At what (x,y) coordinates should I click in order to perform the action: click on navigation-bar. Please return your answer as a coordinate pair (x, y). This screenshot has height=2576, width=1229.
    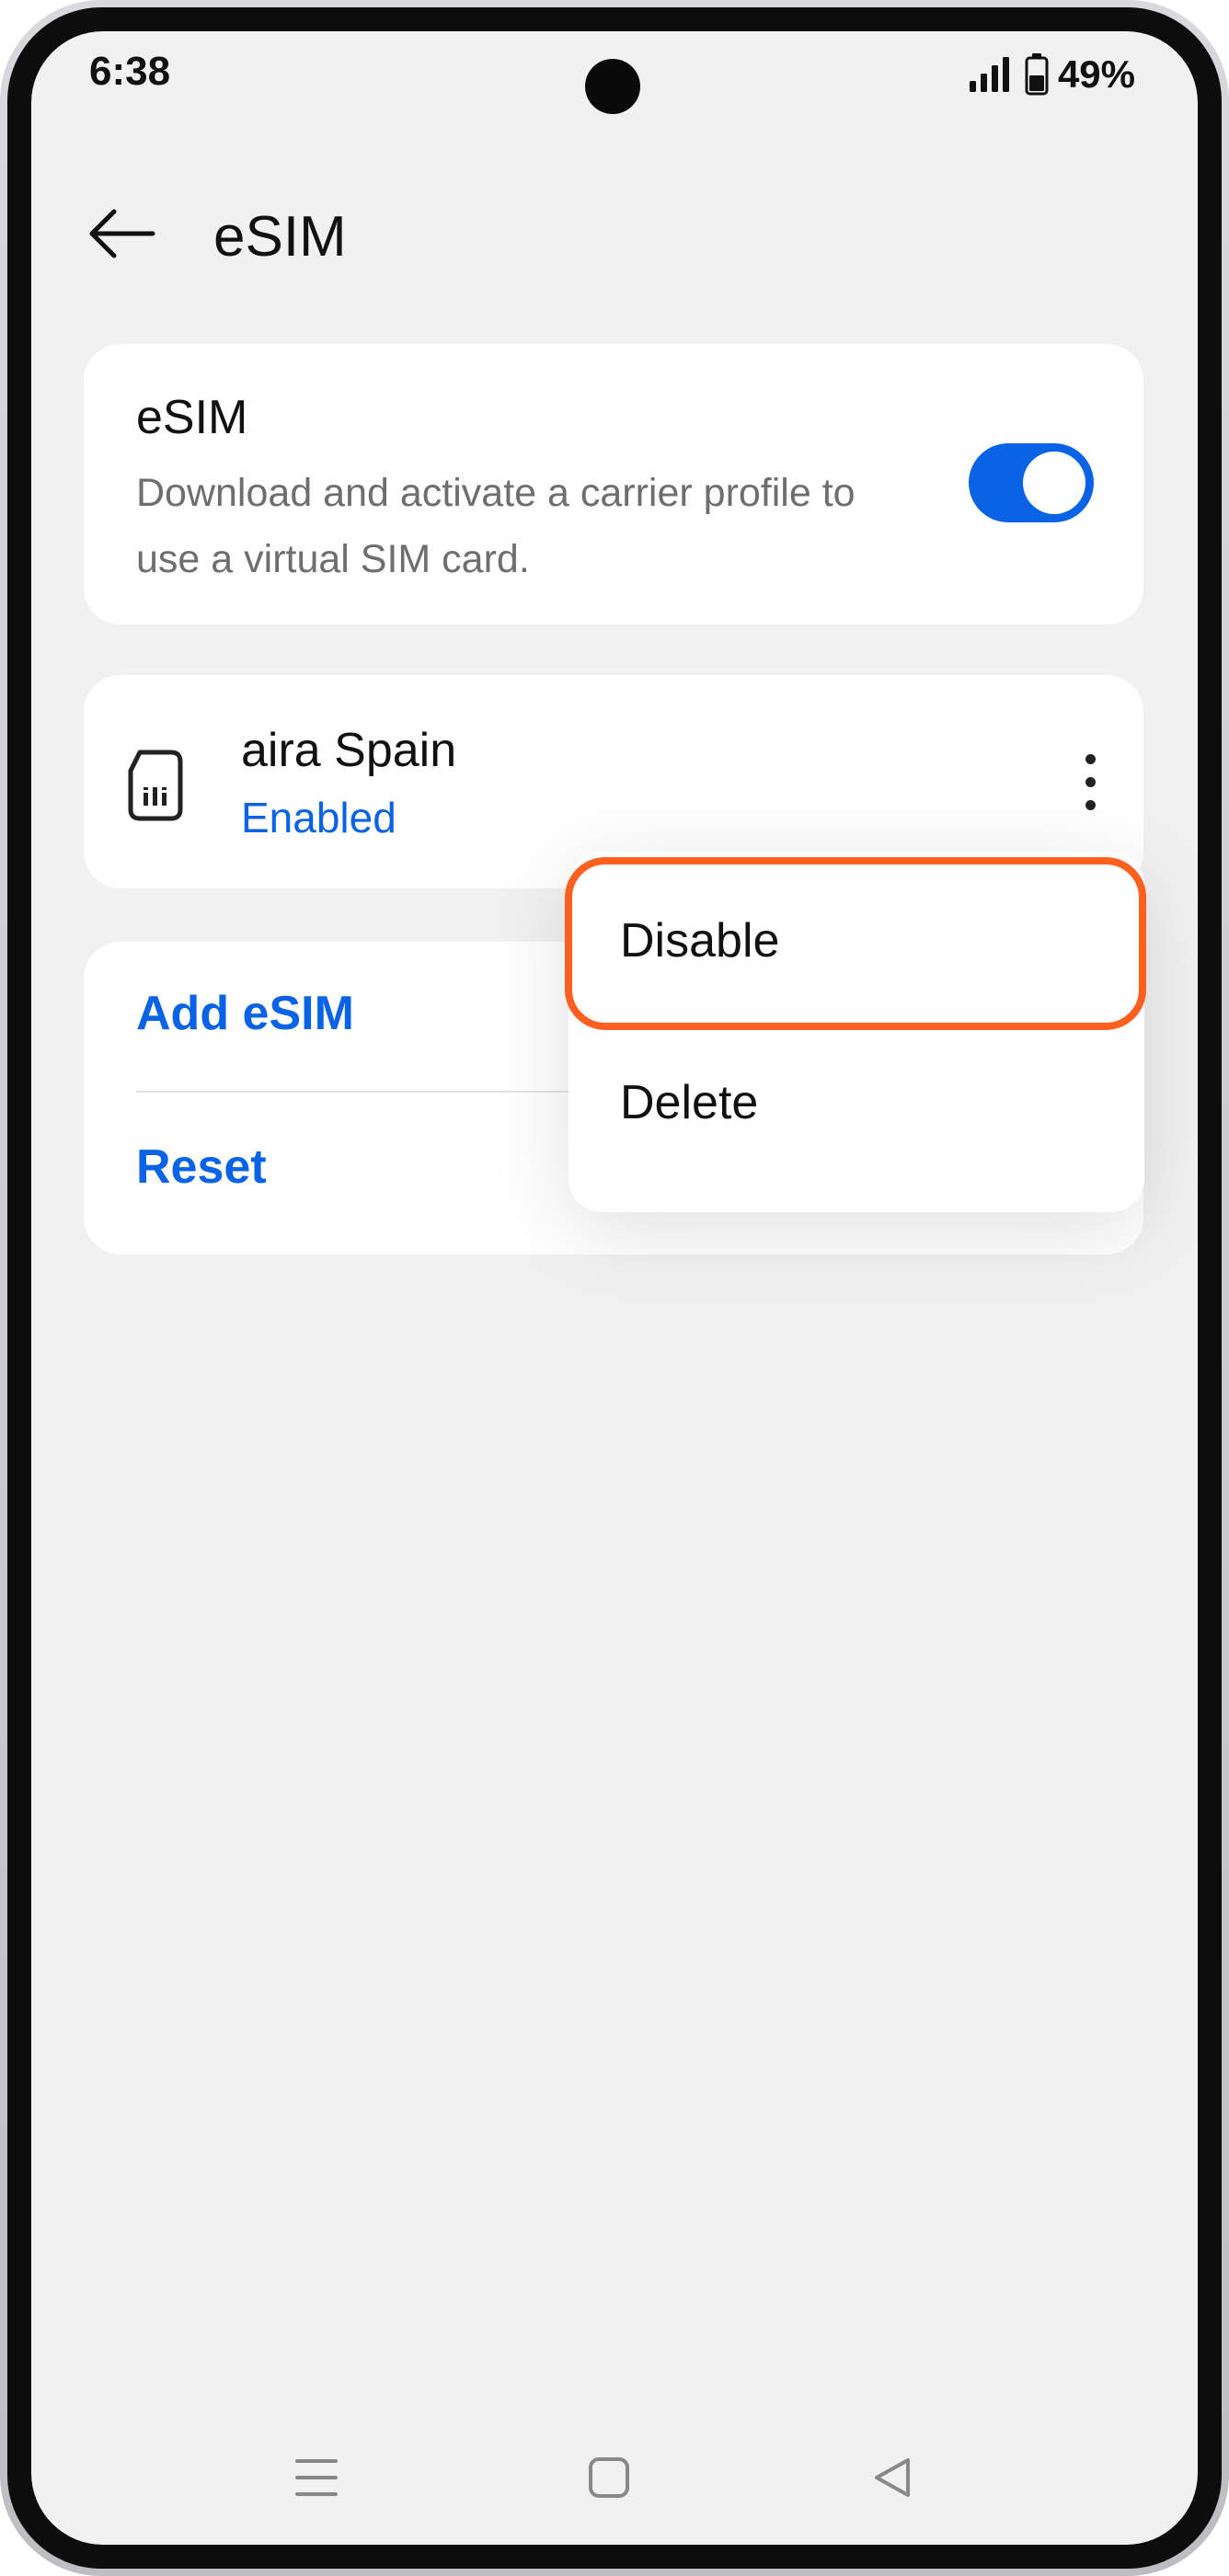
    Looking at the image, I should click on (614, 2478).